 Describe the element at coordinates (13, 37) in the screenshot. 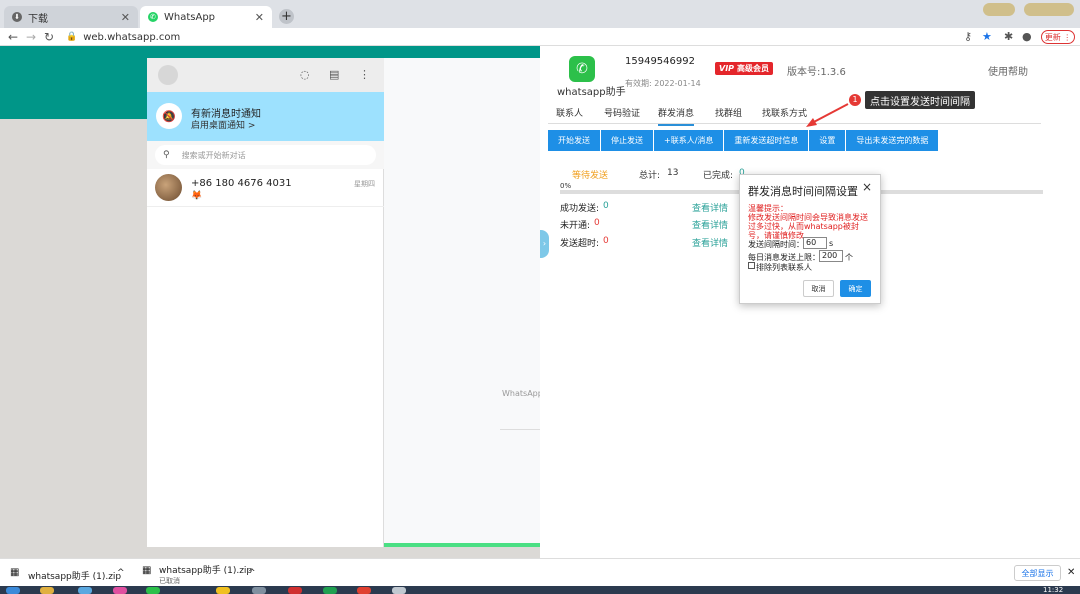

I see `back-icon: ←` at that location.